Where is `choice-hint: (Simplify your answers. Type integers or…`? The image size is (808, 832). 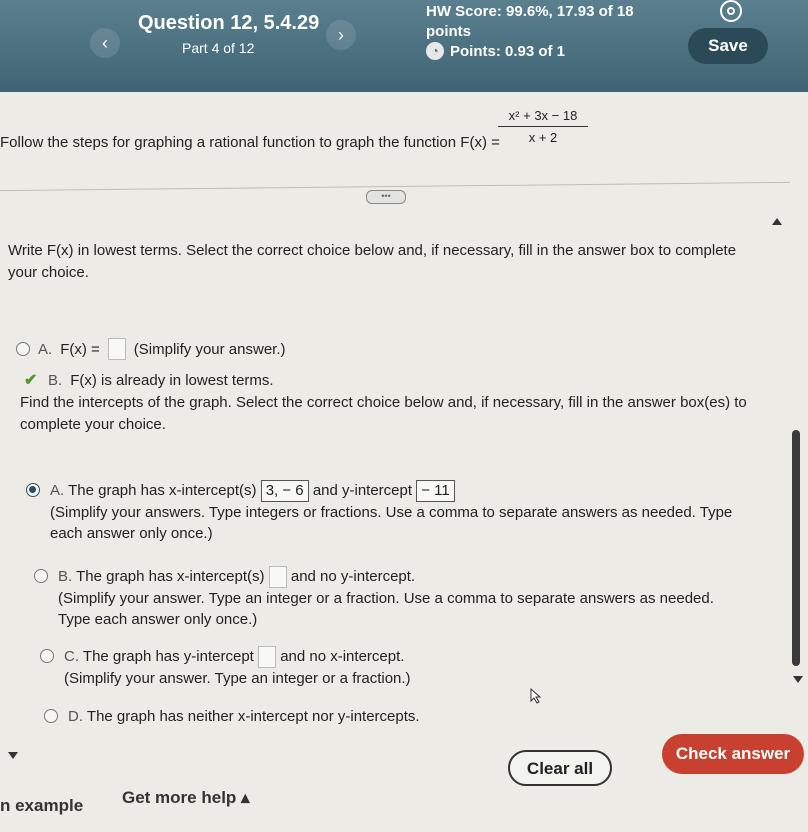
choice-hint: (Simplify your answers. Type integers or… is located at coordinates (391, 523).